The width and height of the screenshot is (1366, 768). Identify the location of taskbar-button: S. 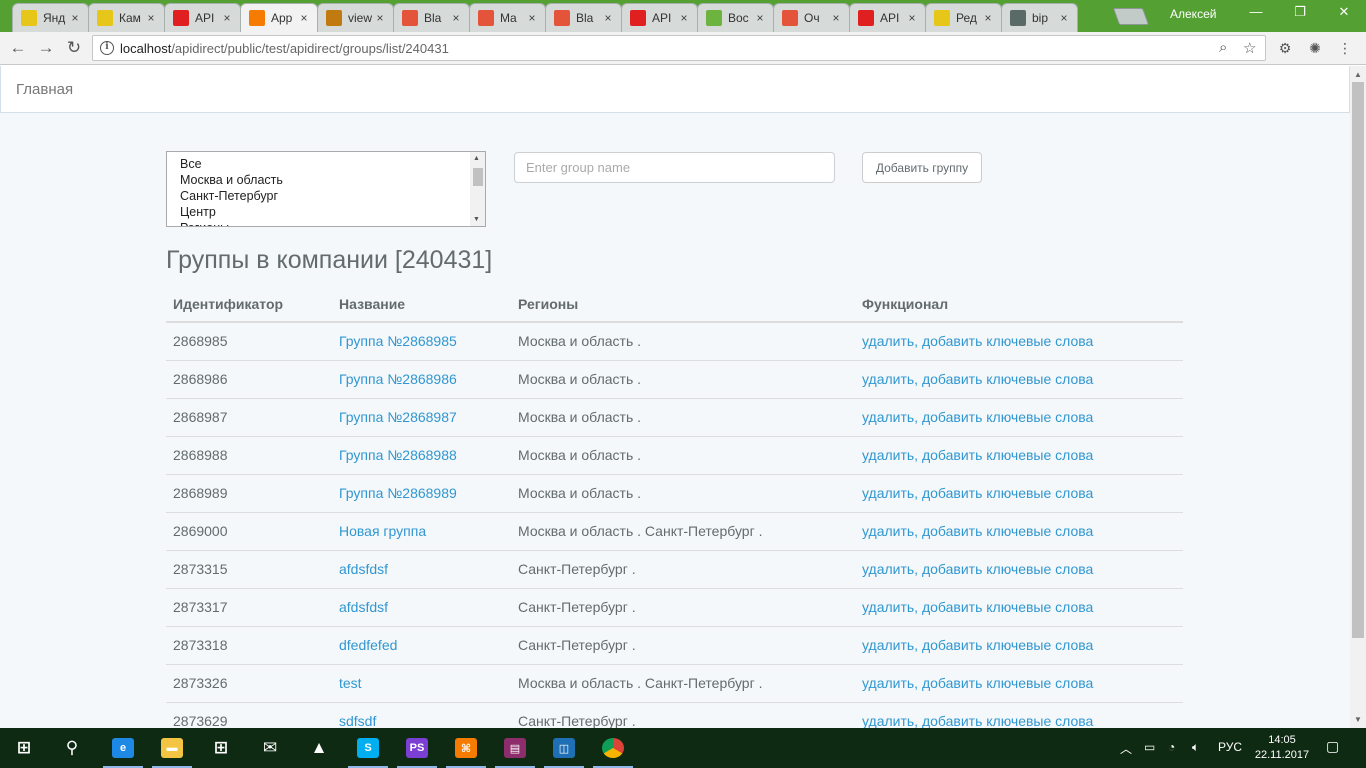
(368, 748).